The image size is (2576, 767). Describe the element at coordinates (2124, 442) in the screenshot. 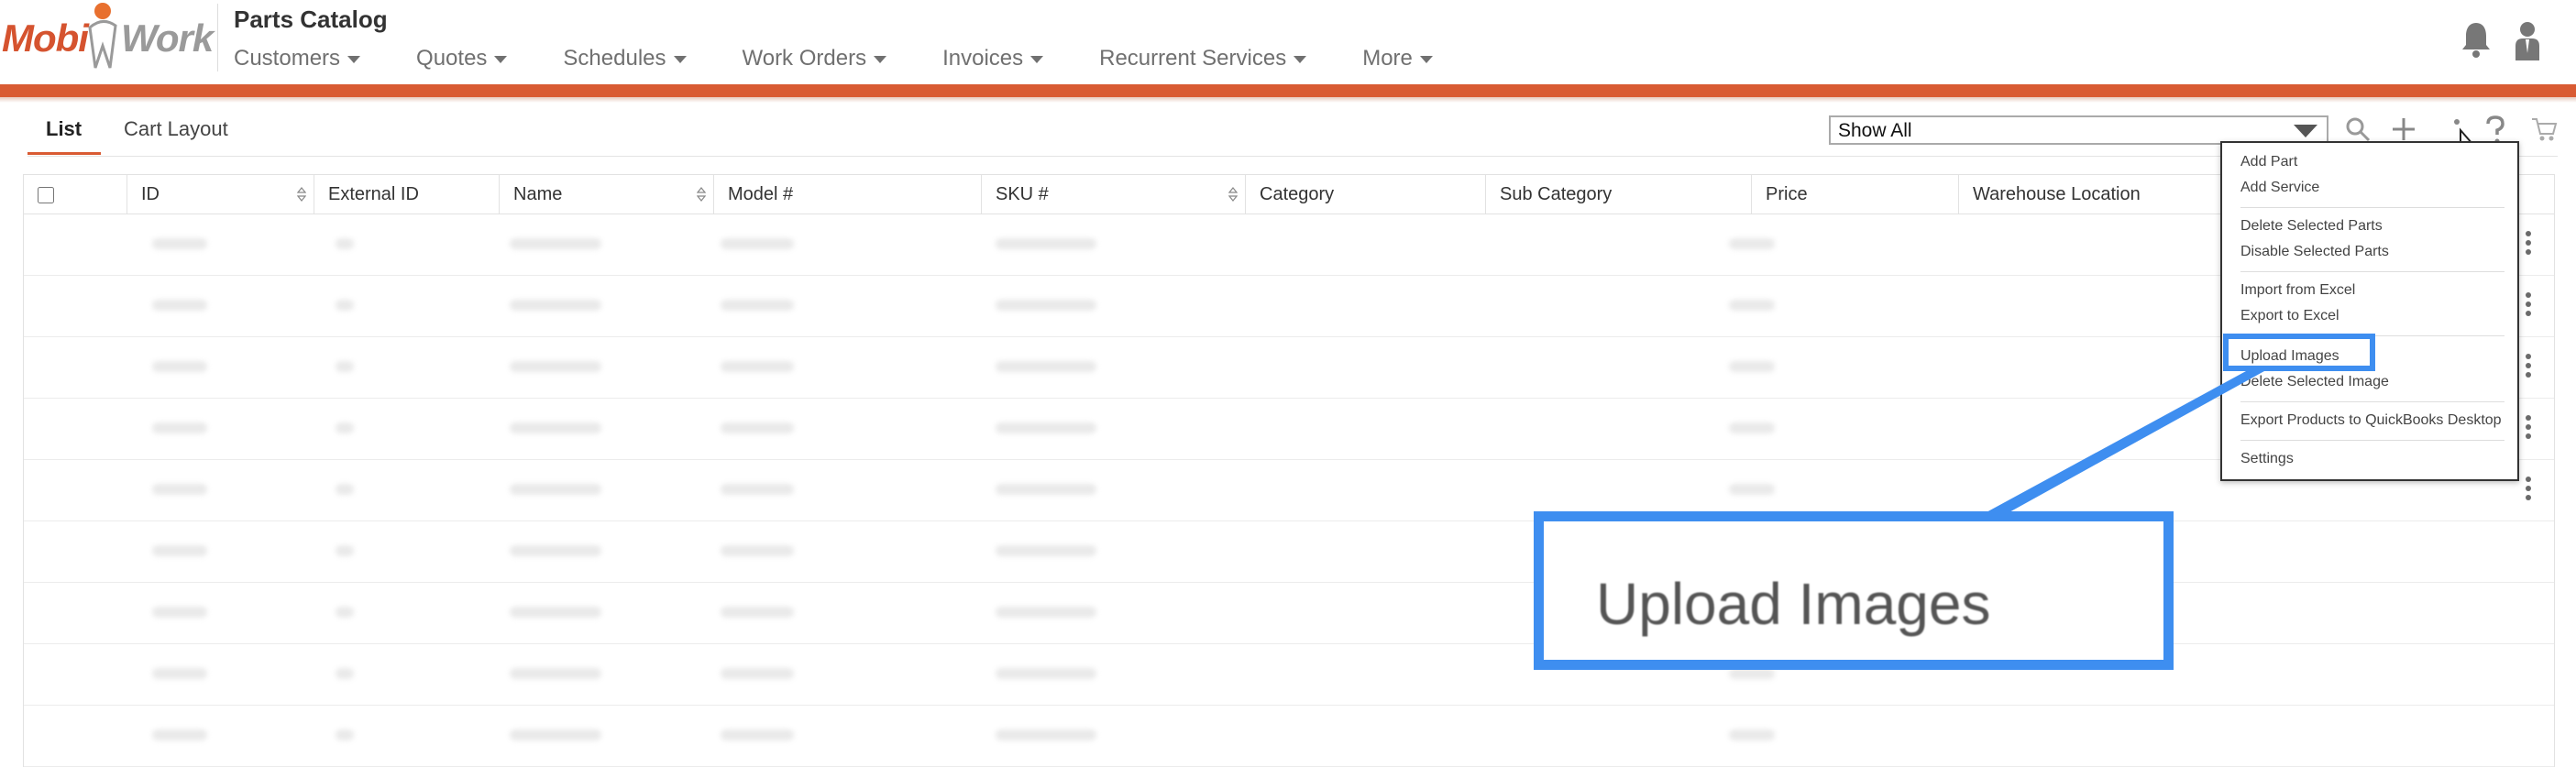

I see `callout-connector` at that location.